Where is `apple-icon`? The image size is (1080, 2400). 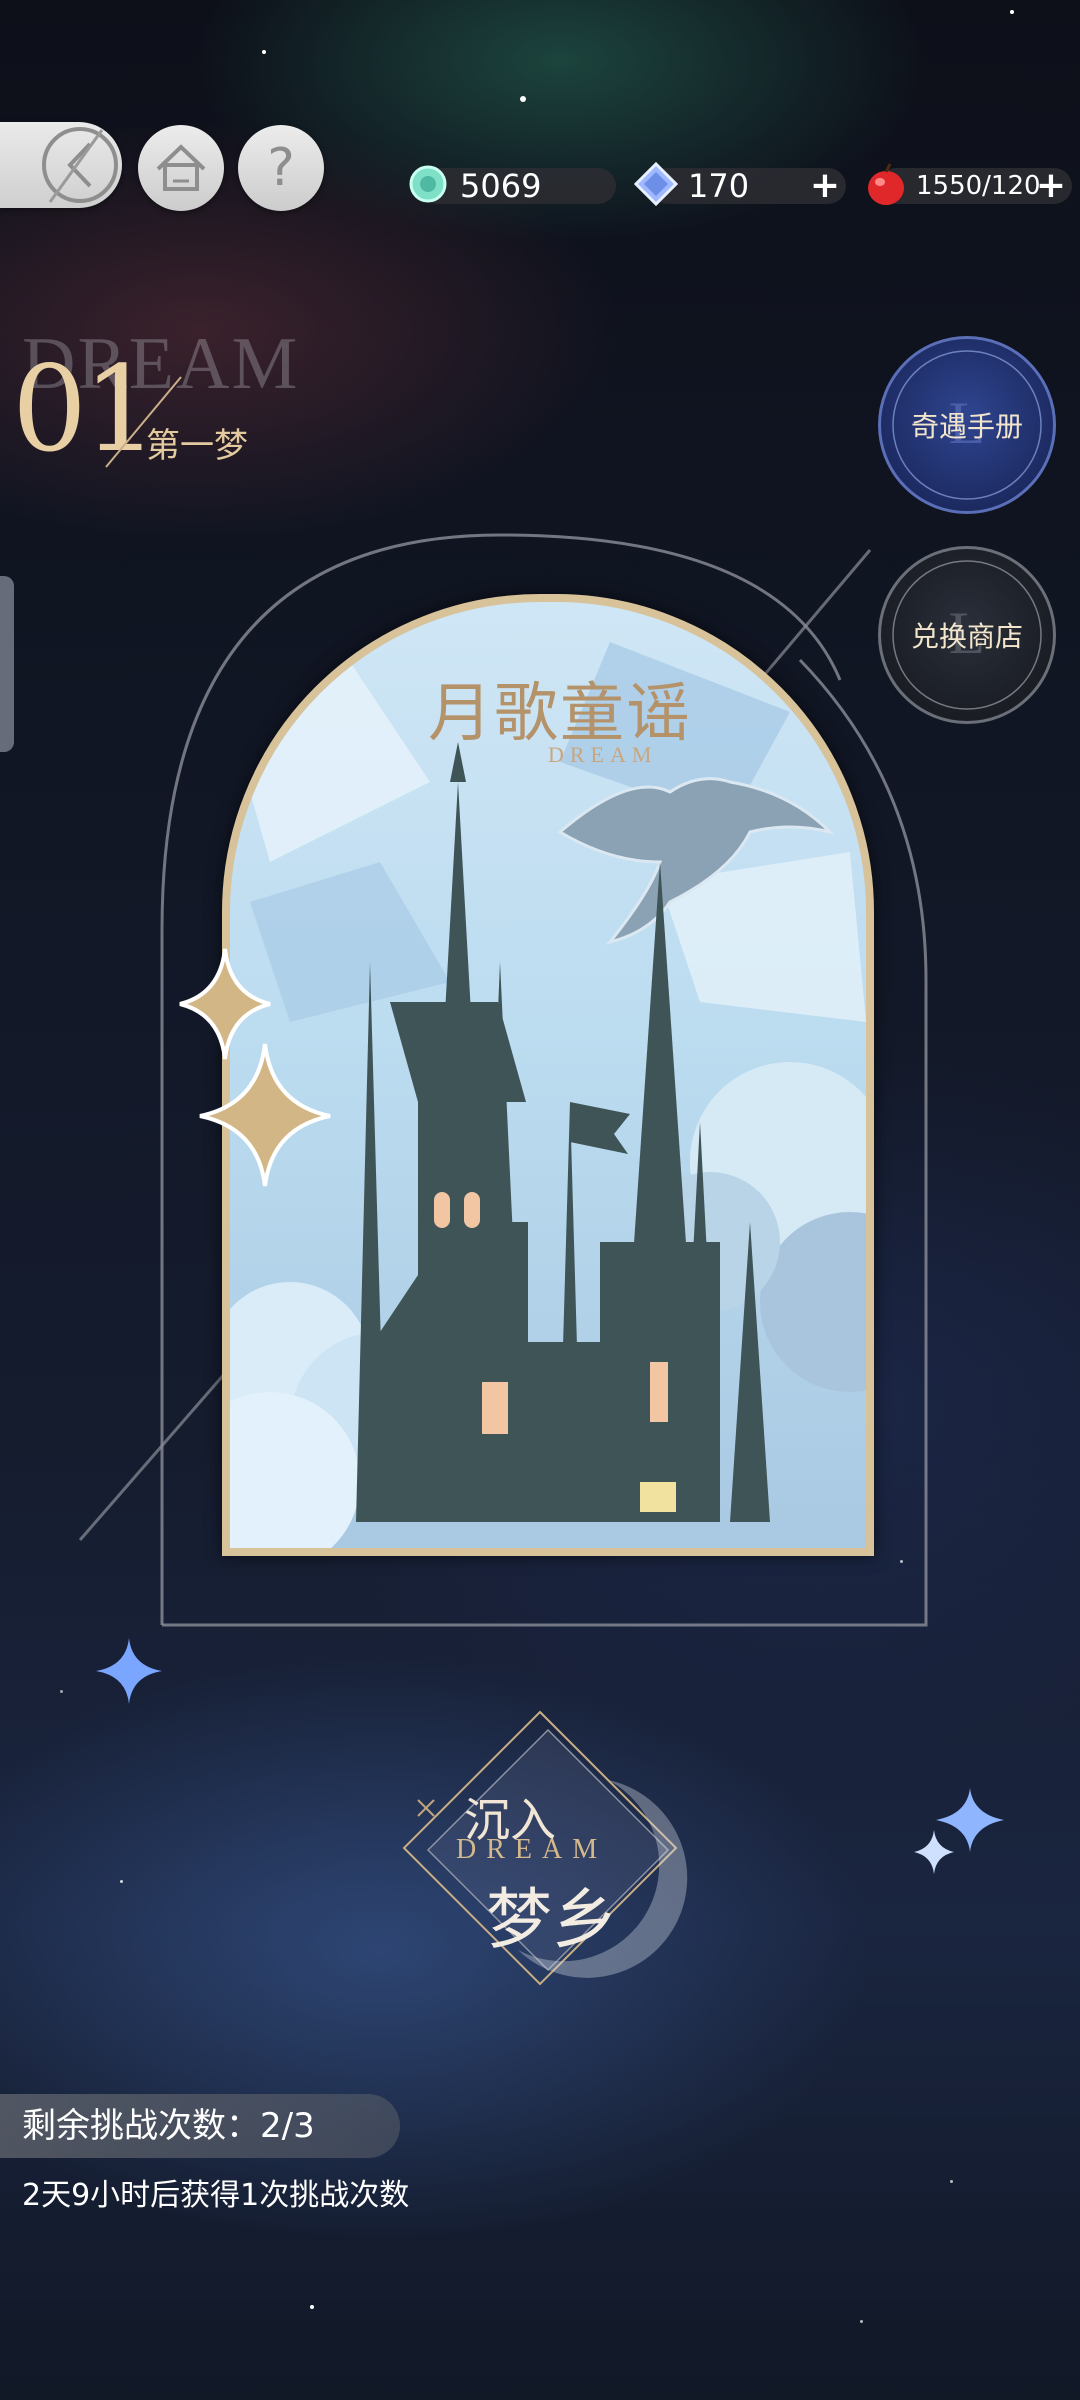
apple-icon is located at coordinates (886, 184).